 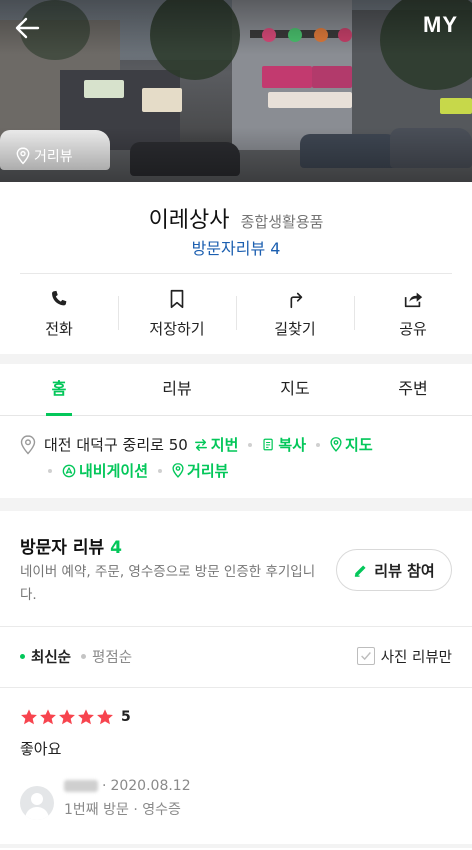 I want to click on directions-button: 길찾기, so click(x=295, y=314).